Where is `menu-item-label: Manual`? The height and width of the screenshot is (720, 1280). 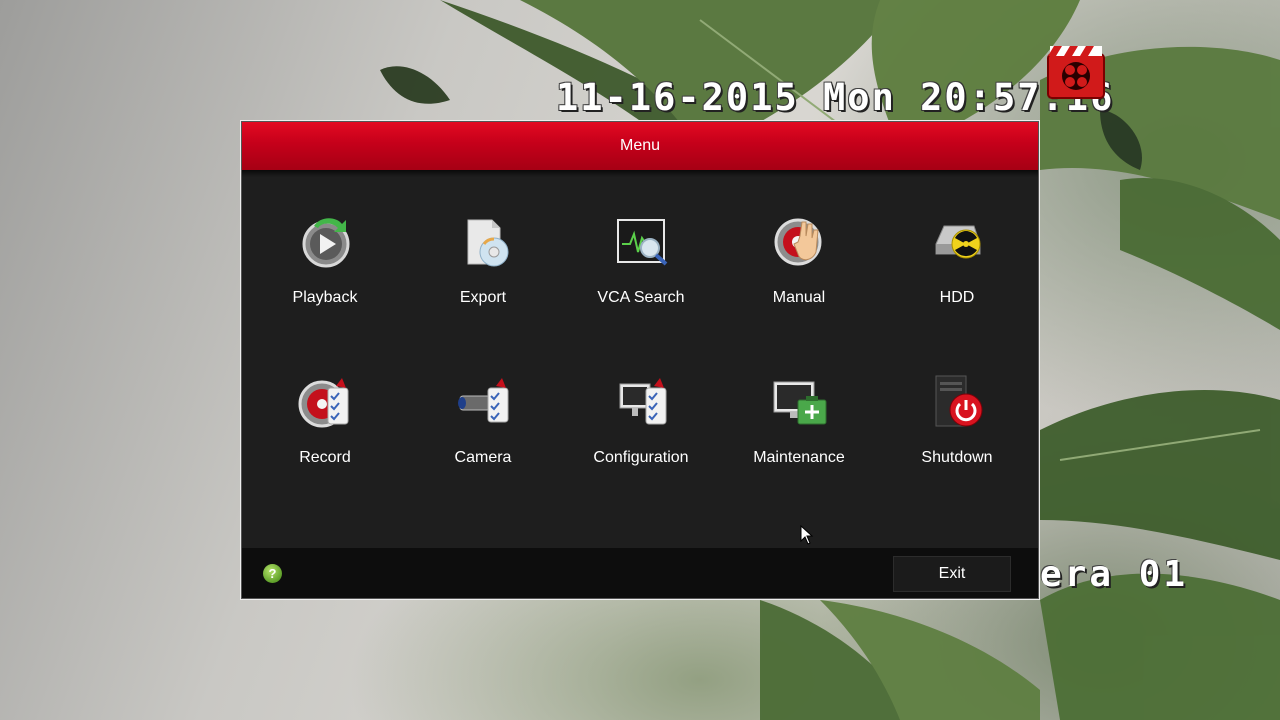
menu-item-label: Manual is located at coordinates (799, 297).